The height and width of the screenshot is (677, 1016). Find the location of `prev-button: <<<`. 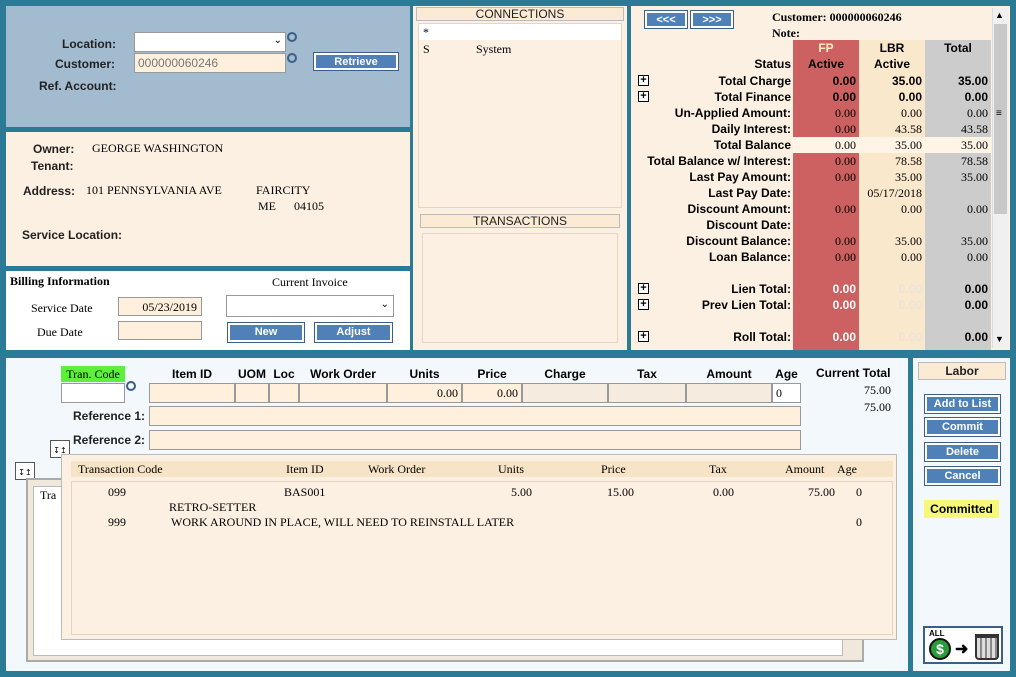

prev-button: <<< is located at coordinates (666, 19).